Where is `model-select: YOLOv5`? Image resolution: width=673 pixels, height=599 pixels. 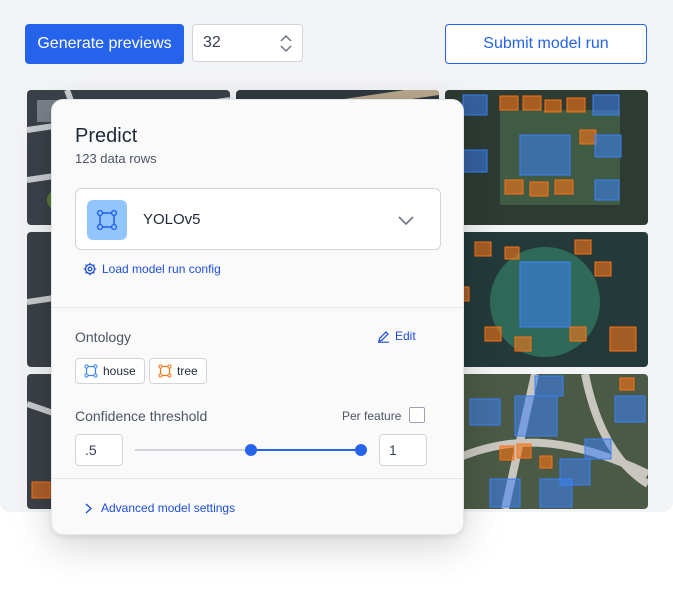 model-select: YOLOv5 is located at coordinates (258, 219).